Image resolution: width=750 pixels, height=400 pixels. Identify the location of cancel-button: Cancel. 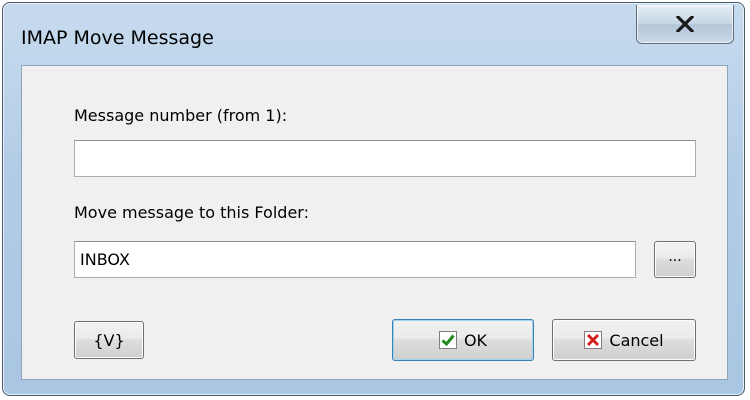
(624, 340).